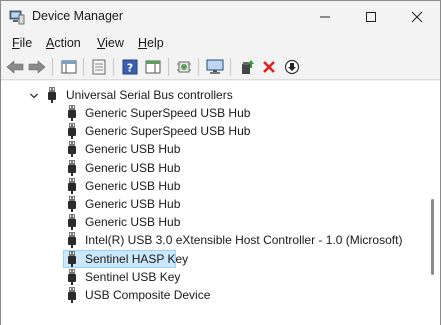 This screenshot has height=325, width=441. Describe the element at coordinates (220, 43) in the screenshot. I see `menu-bar: File Action View Help` at that location.